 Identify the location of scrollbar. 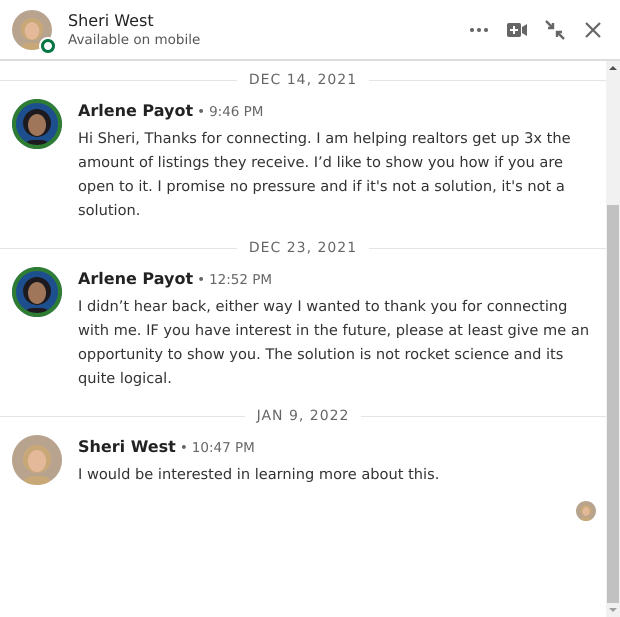
(613, 339).